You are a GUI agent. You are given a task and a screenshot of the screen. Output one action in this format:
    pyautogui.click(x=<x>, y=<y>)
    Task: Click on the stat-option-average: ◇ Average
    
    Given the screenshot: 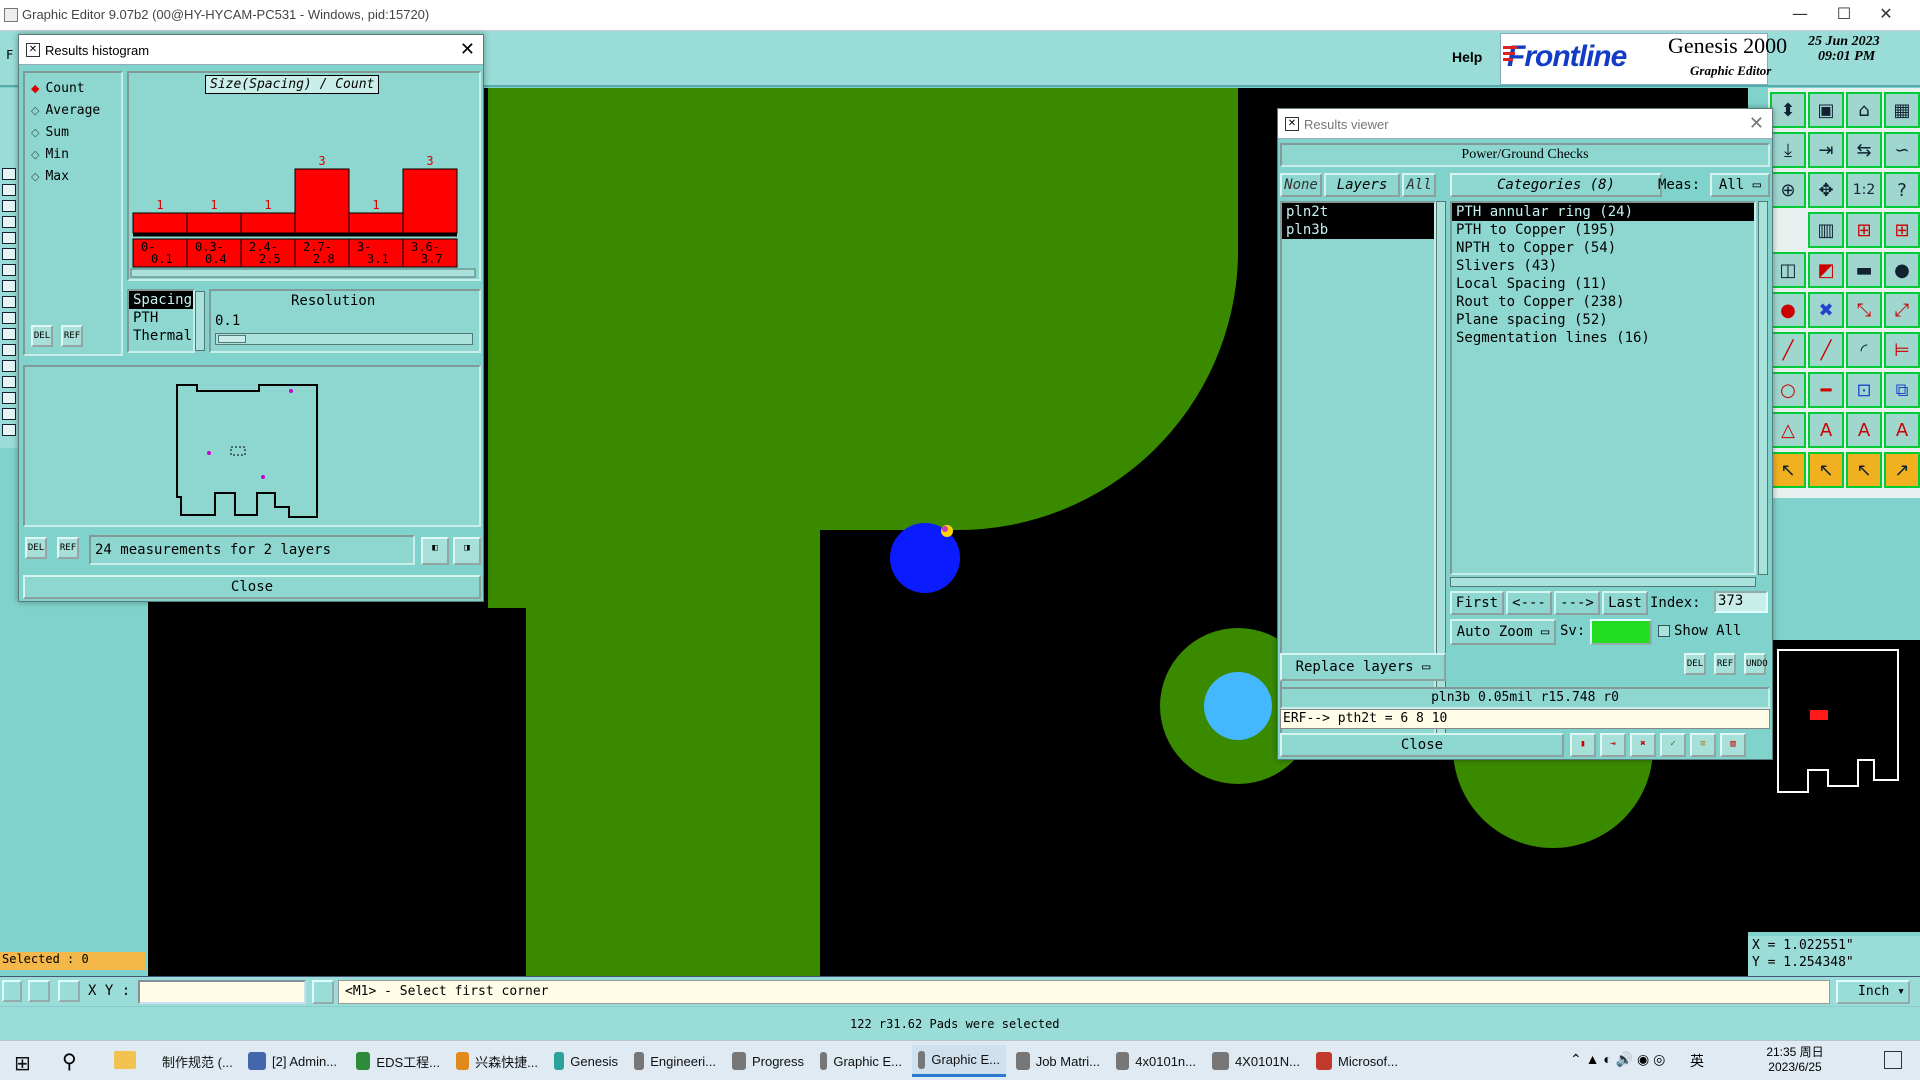 What is the action you would take?
    pyautogui.click(x=65, y=110)
    